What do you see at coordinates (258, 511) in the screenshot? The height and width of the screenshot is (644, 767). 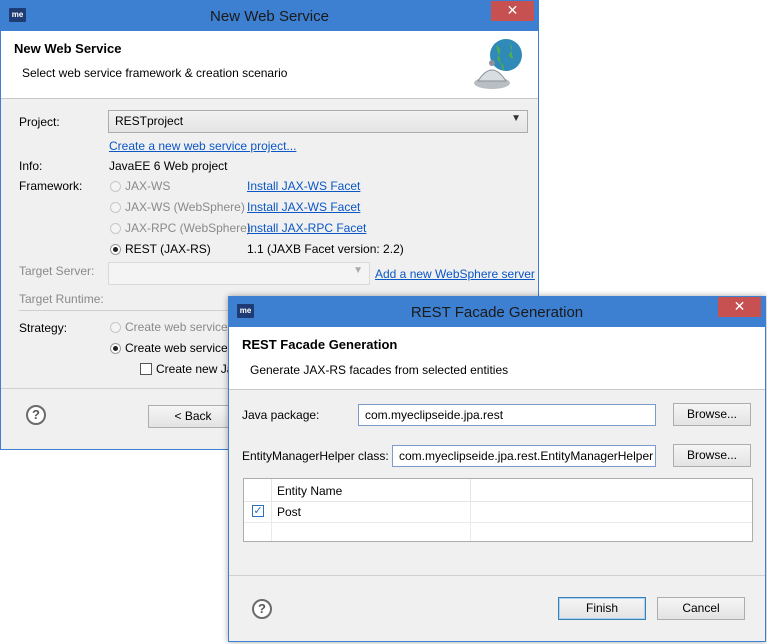 I see `row-checkbox: ✓` at bounding box center [258, 511].